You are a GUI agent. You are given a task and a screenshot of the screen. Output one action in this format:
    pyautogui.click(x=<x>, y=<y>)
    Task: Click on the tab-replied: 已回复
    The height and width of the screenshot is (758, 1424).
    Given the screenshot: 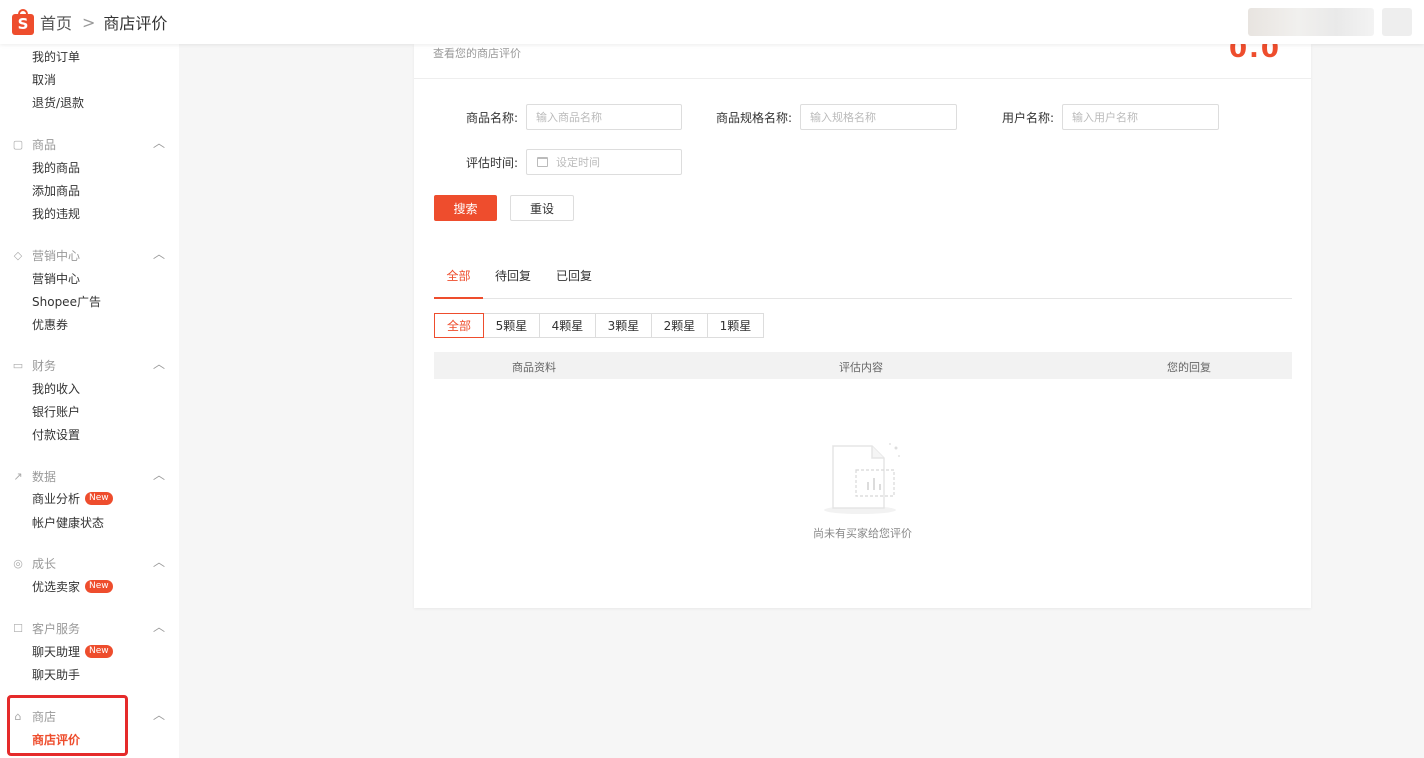 What is the action you would take?
    pyautogui.click(x=574, y=283)
    